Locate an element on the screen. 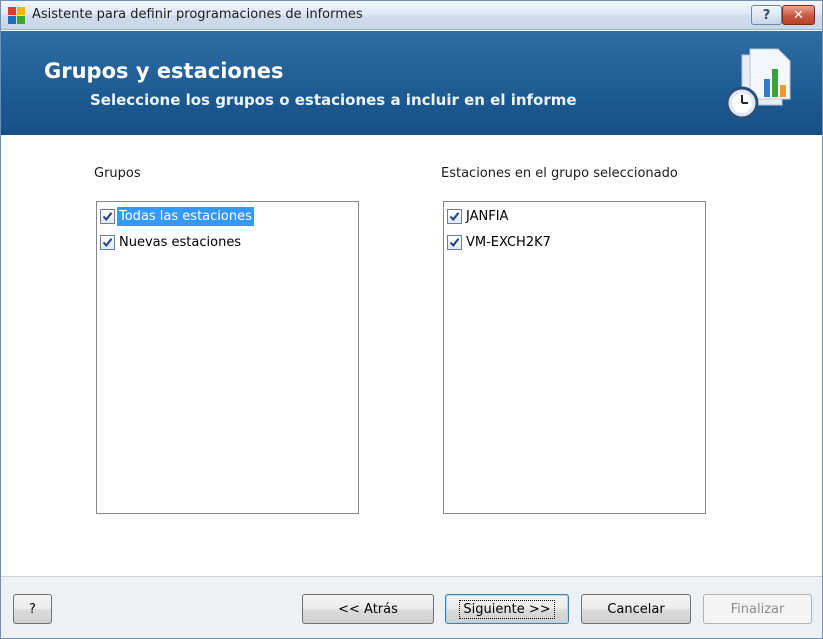 Image resolution: width=823 pixels, height=639 pixels. help-button-label: ? is located at coordinates (32, 609).